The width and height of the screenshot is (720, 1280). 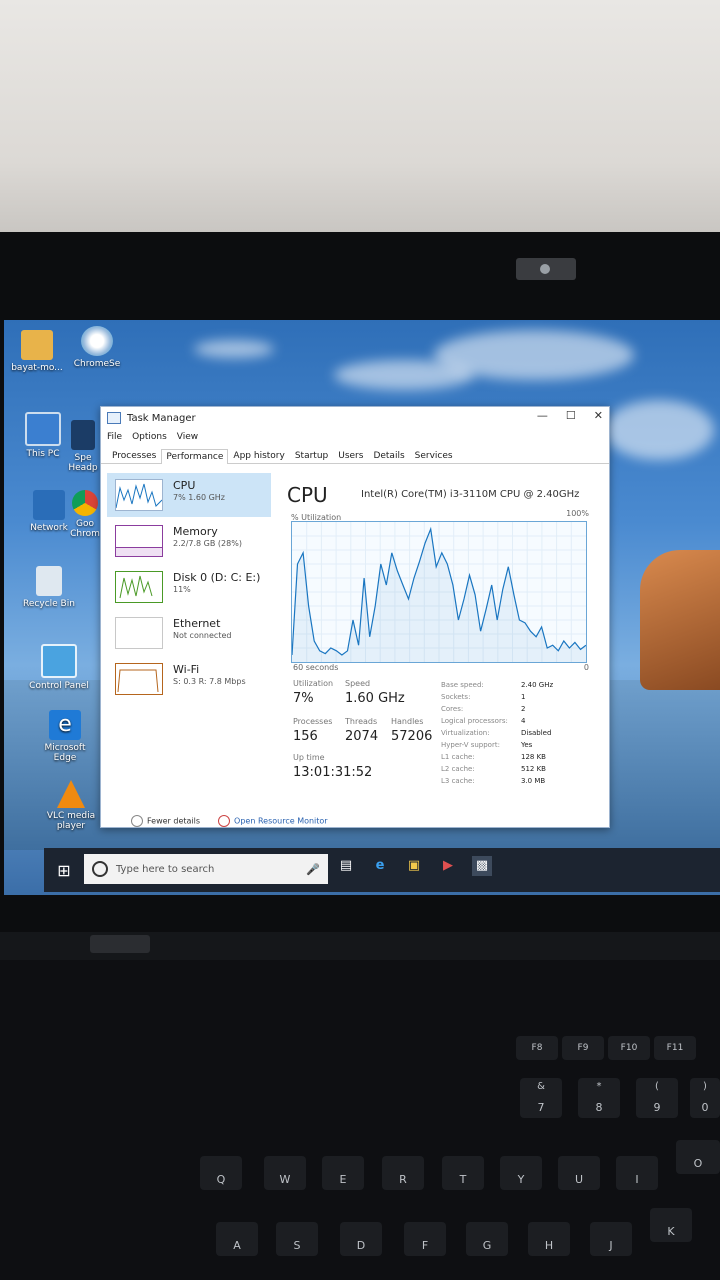 I want to click on taskbar-search-box: Type here to search 🎤, so click(x=206, y=869).